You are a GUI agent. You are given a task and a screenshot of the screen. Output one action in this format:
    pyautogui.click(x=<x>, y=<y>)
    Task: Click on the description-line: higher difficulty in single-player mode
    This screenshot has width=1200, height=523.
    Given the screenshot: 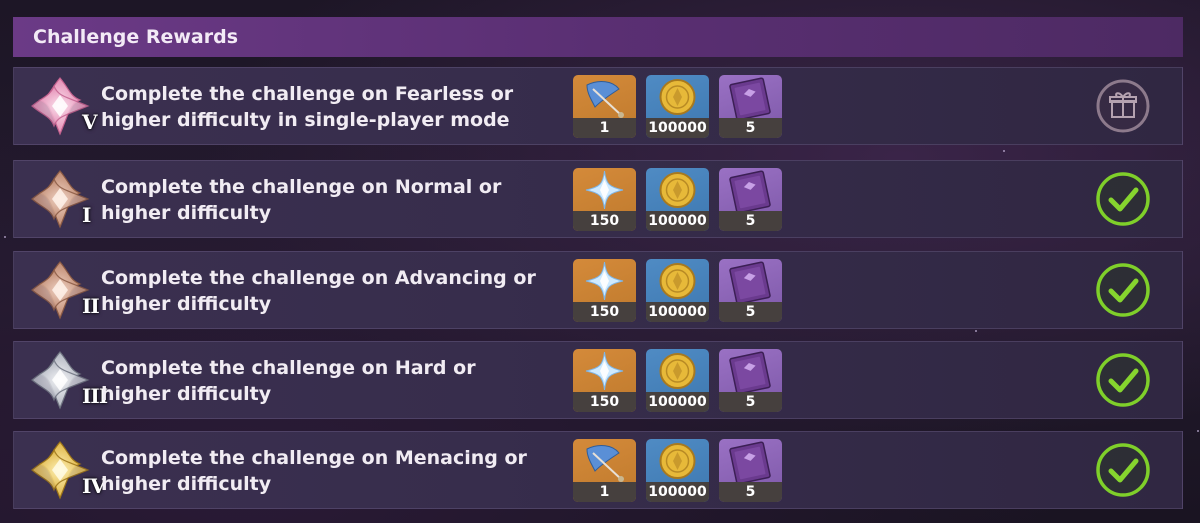 What is the action you would take?
    pyautogui.click(x=305, y=120)
    